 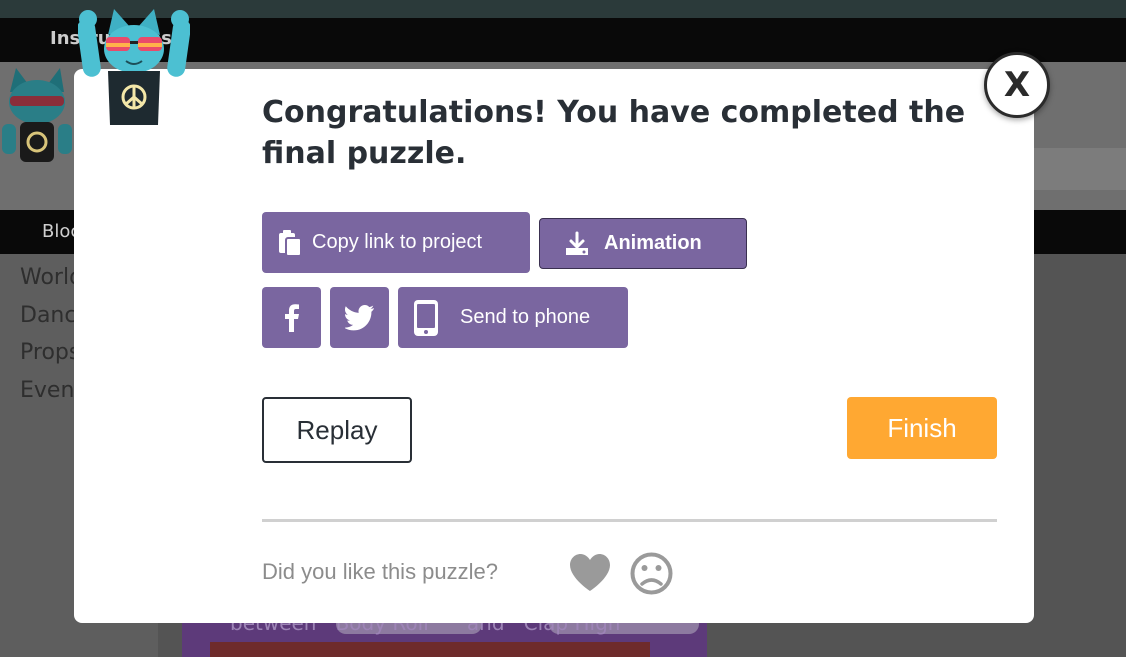 I want to click on download-animation-button: Animation, so click(x=643, y=243).